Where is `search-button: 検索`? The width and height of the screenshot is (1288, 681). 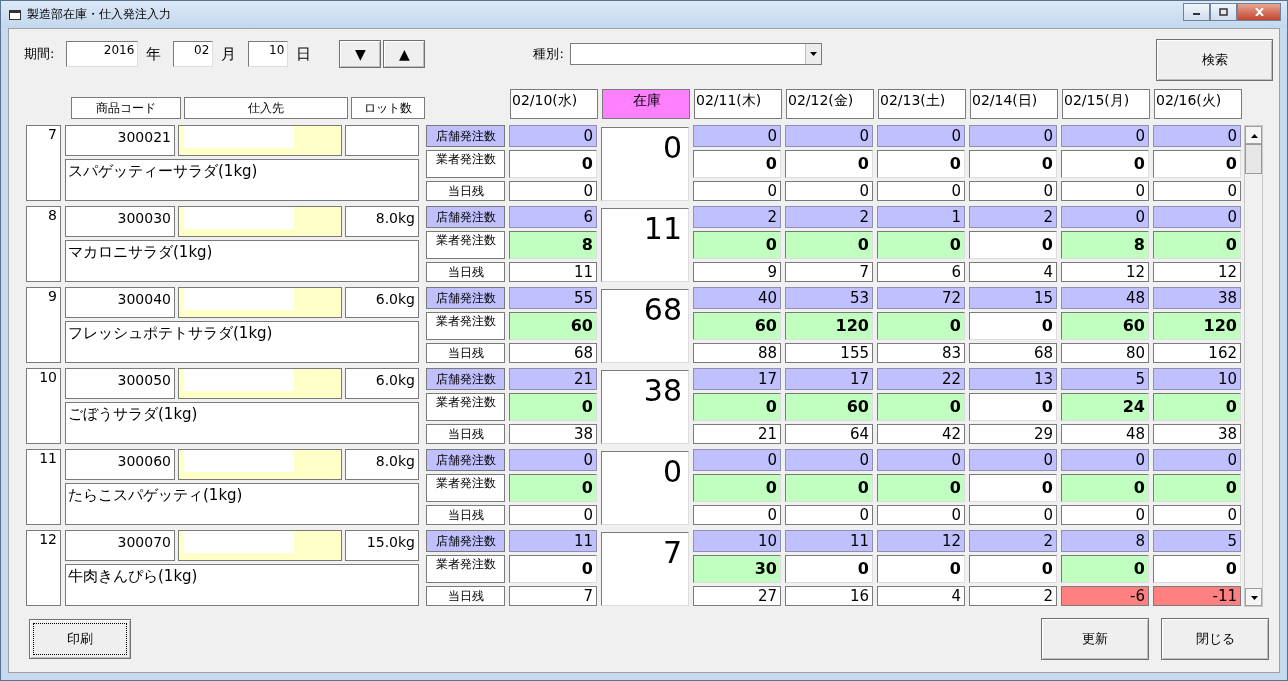
search-button: 検索 is located at coordinates (1214, 60).